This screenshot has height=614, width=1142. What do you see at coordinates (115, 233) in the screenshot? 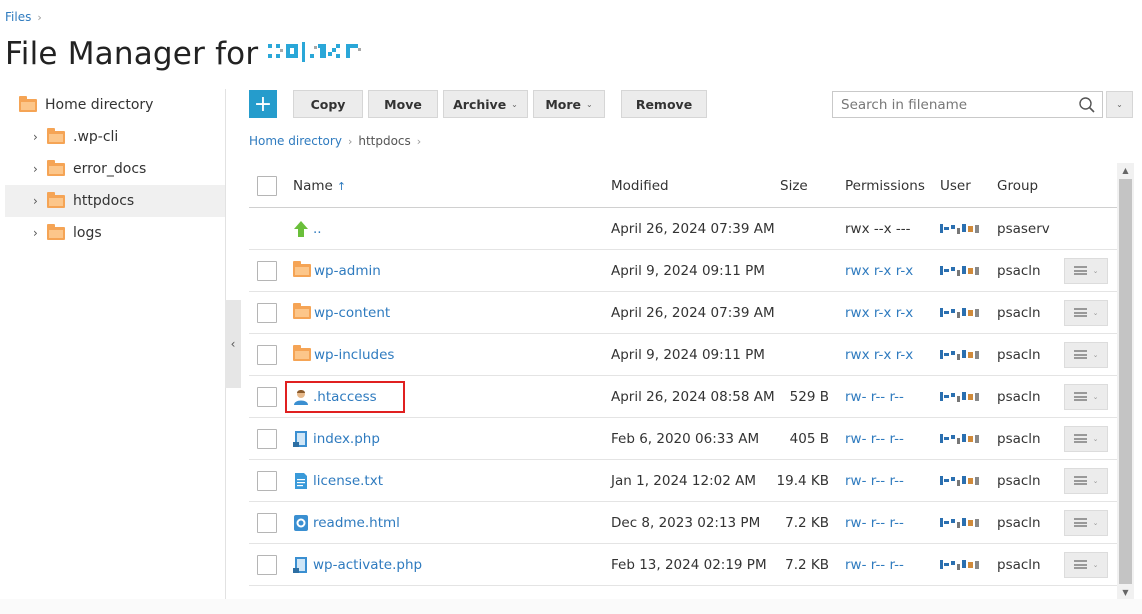
I see `tree-item-logs: › logs` at bounding box center [115, 233].